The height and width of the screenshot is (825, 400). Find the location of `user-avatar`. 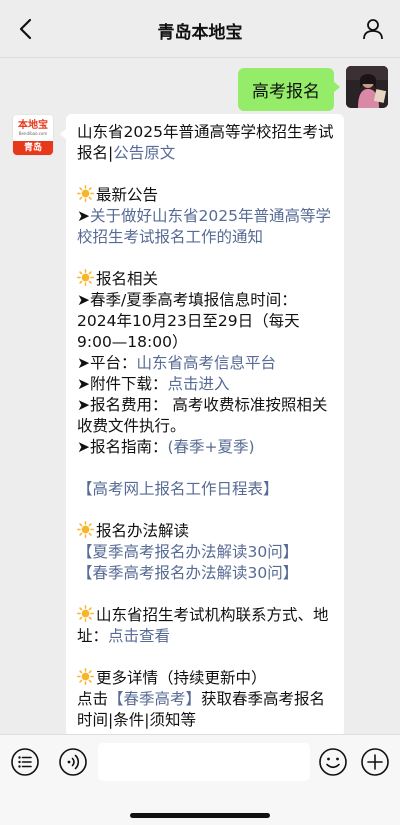

user-avatar is located at coordinates (367, 87).